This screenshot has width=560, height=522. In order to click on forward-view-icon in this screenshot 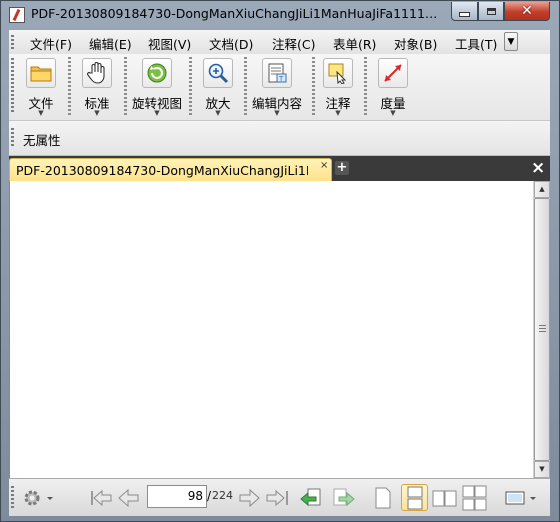, I will do `click(344, 497)`.